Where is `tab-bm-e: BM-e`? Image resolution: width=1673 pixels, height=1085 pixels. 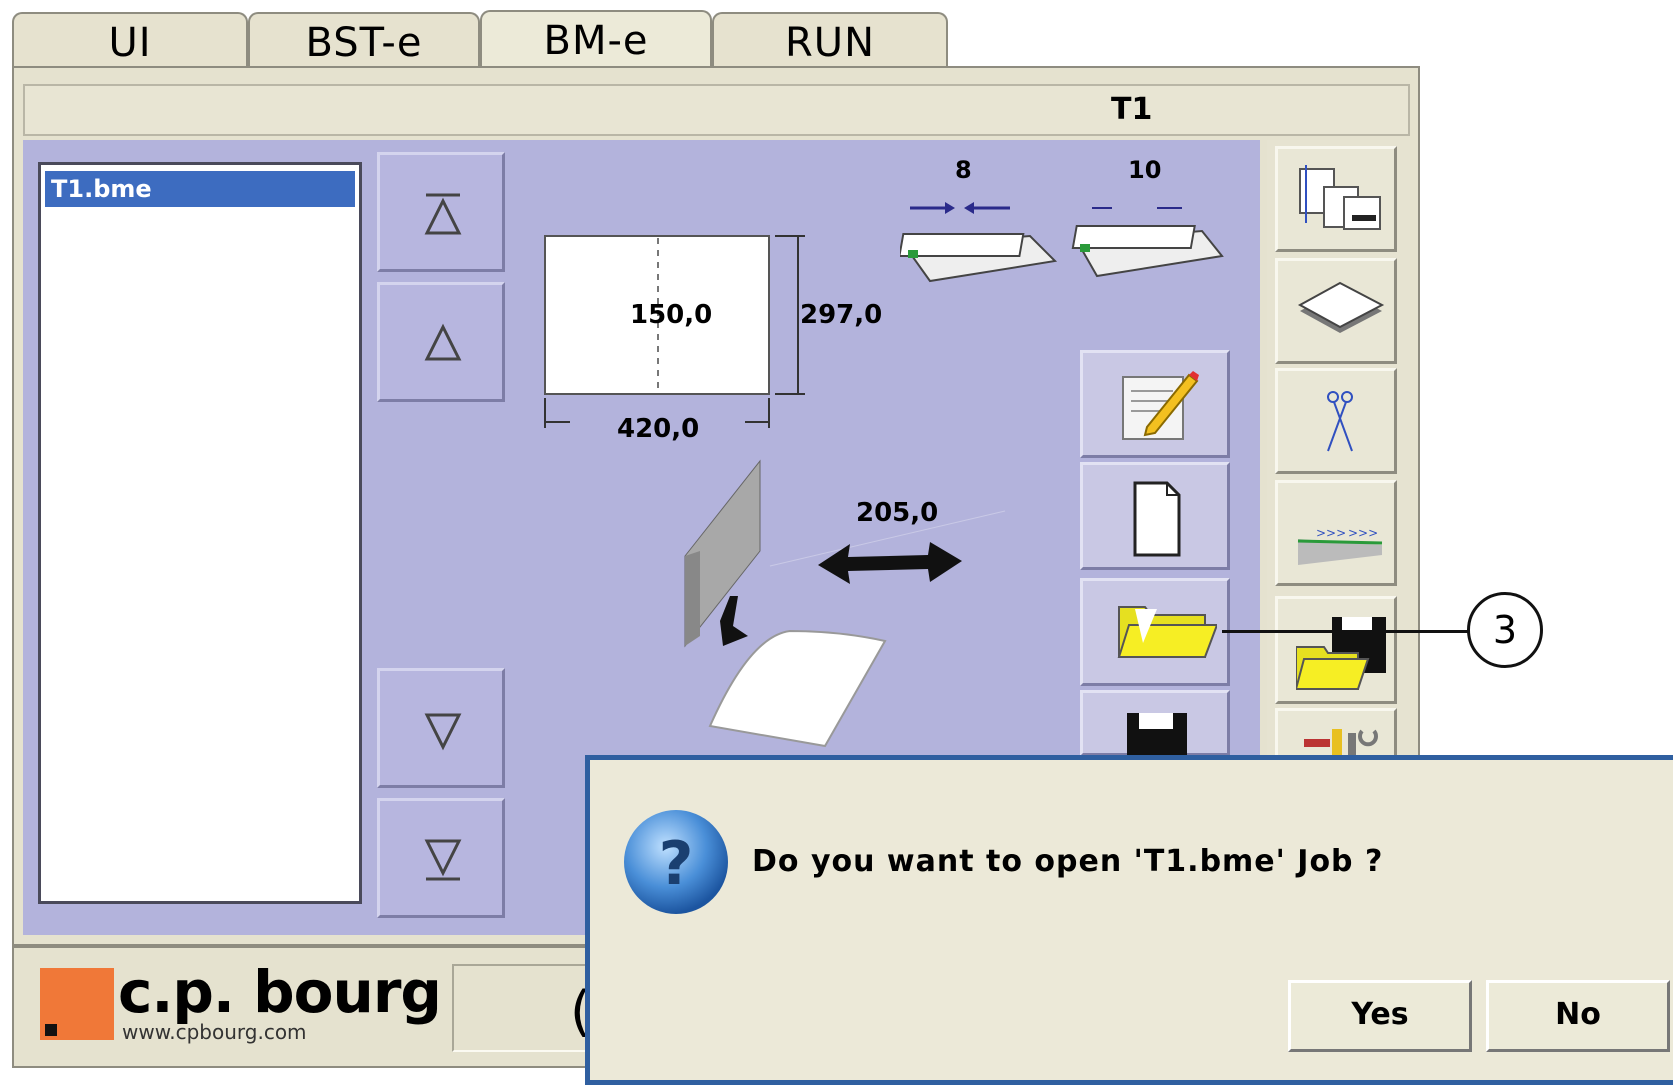
tab-bm-e: BM-e is located at coordinates (596, 40).